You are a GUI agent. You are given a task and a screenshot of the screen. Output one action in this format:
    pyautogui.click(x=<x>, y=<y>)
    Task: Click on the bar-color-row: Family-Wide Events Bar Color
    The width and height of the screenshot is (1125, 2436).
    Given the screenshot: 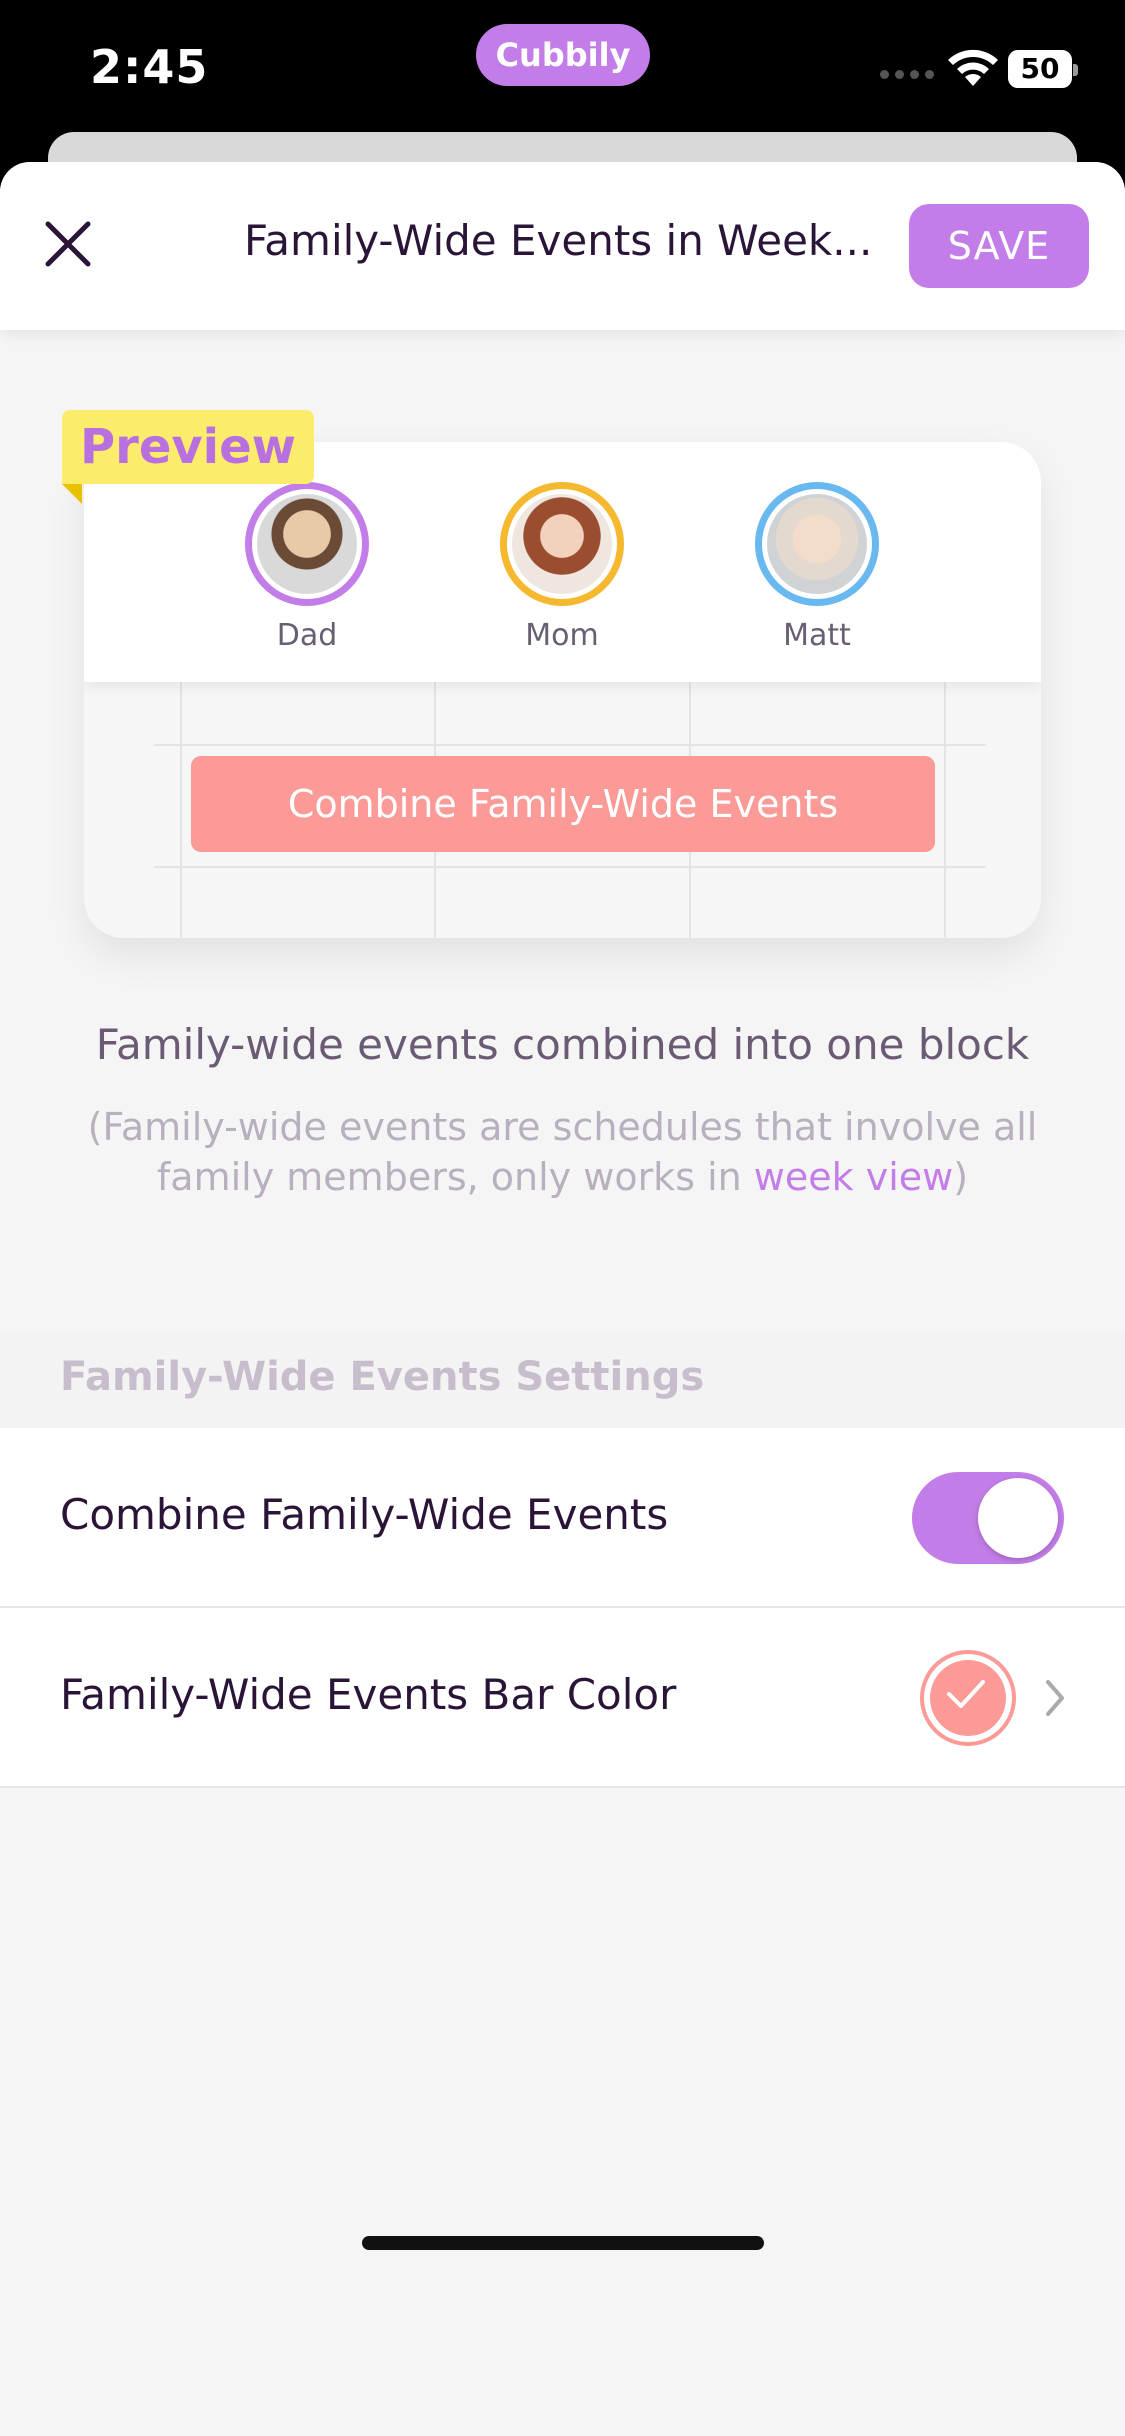 What is the action you would take?
    pyautogui.click(x=562, y=1698)
    